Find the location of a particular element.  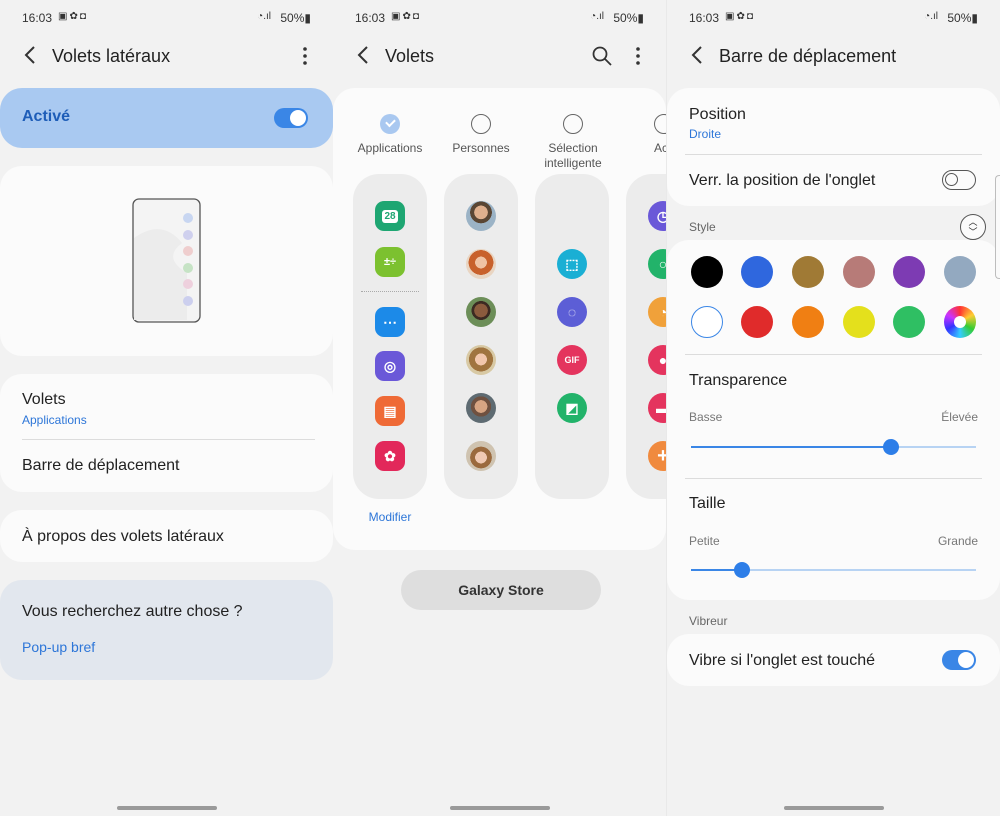

panels-item: Volets Applications is located at coordinates (166, 406).